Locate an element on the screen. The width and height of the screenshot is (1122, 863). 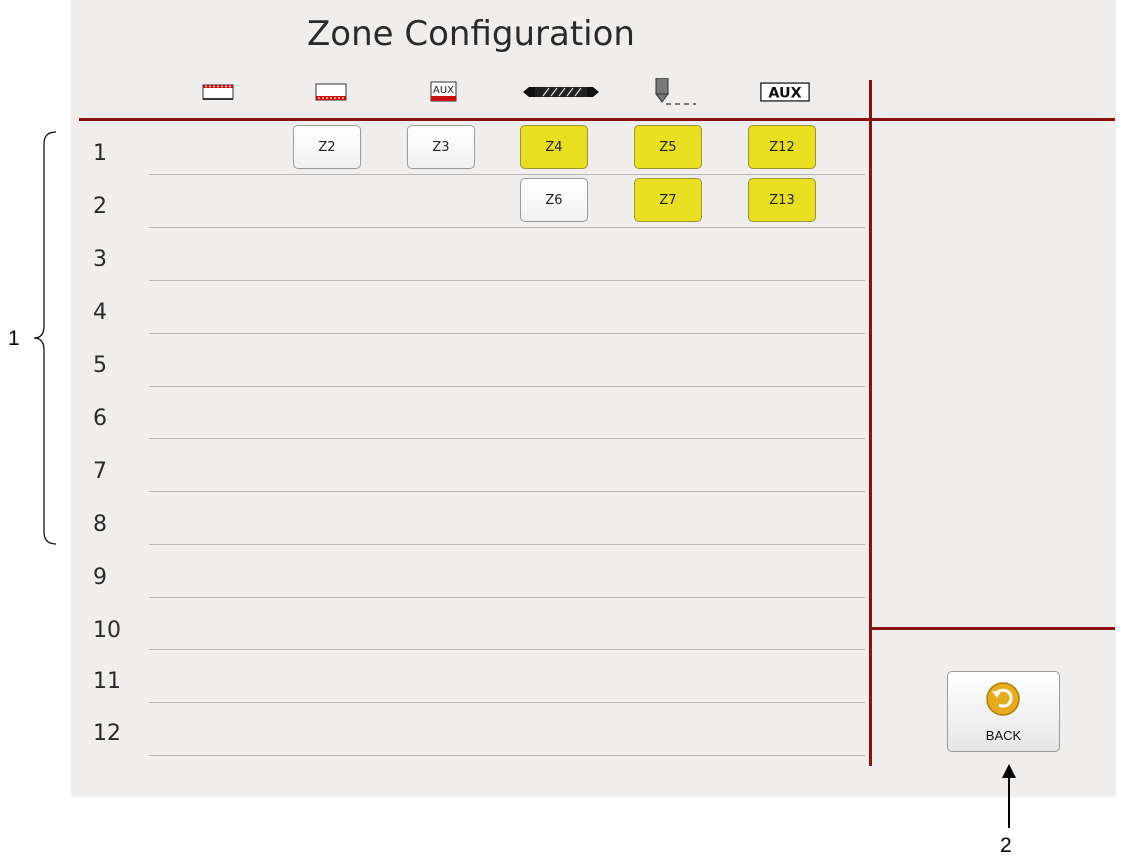
header-divider is located at coordinates (597, 119).